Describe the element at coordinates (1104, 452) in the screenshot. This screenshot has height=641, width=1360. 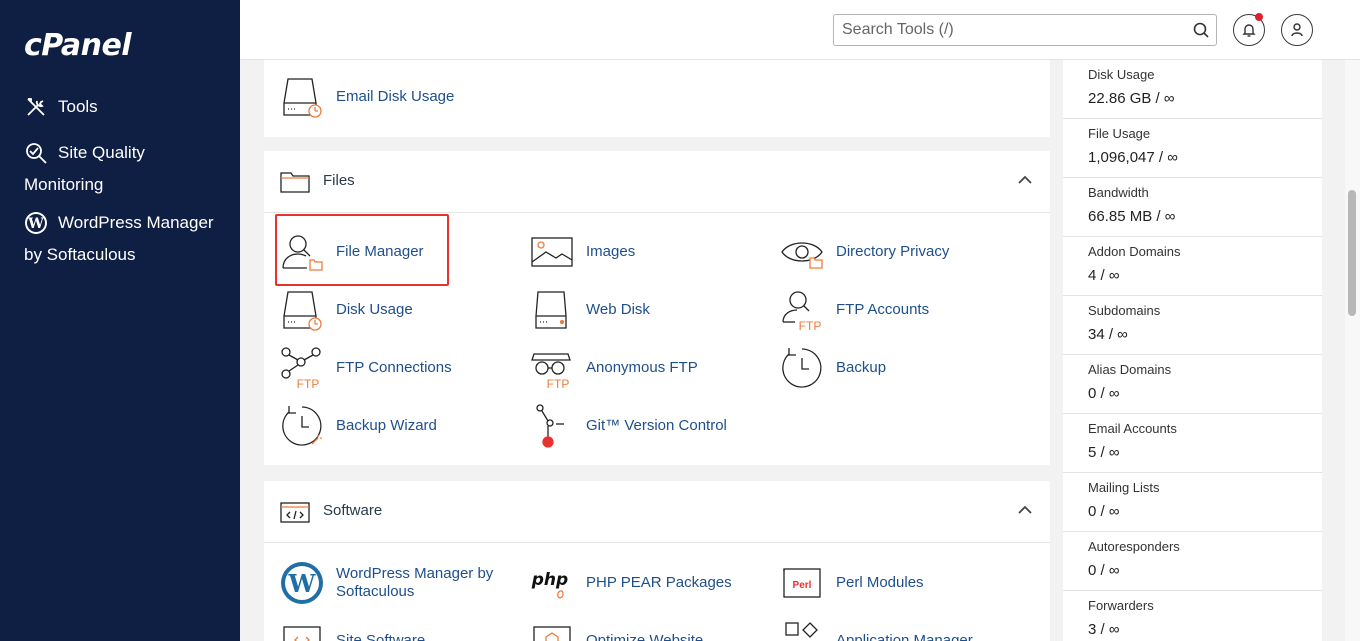
I see `stat-value: 5 / ∞` at that location.